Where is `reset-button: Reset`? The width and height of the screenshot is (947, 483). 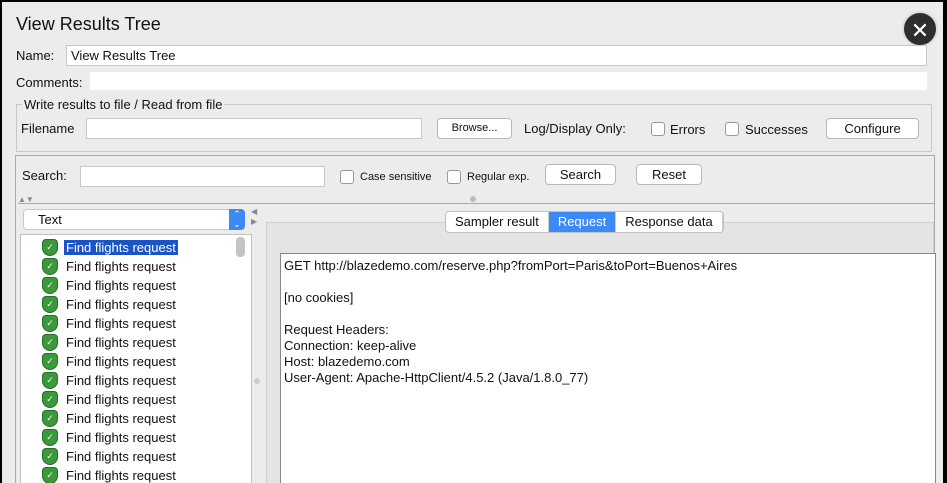 reset-button: Reset is located at coordinates (669, 174).